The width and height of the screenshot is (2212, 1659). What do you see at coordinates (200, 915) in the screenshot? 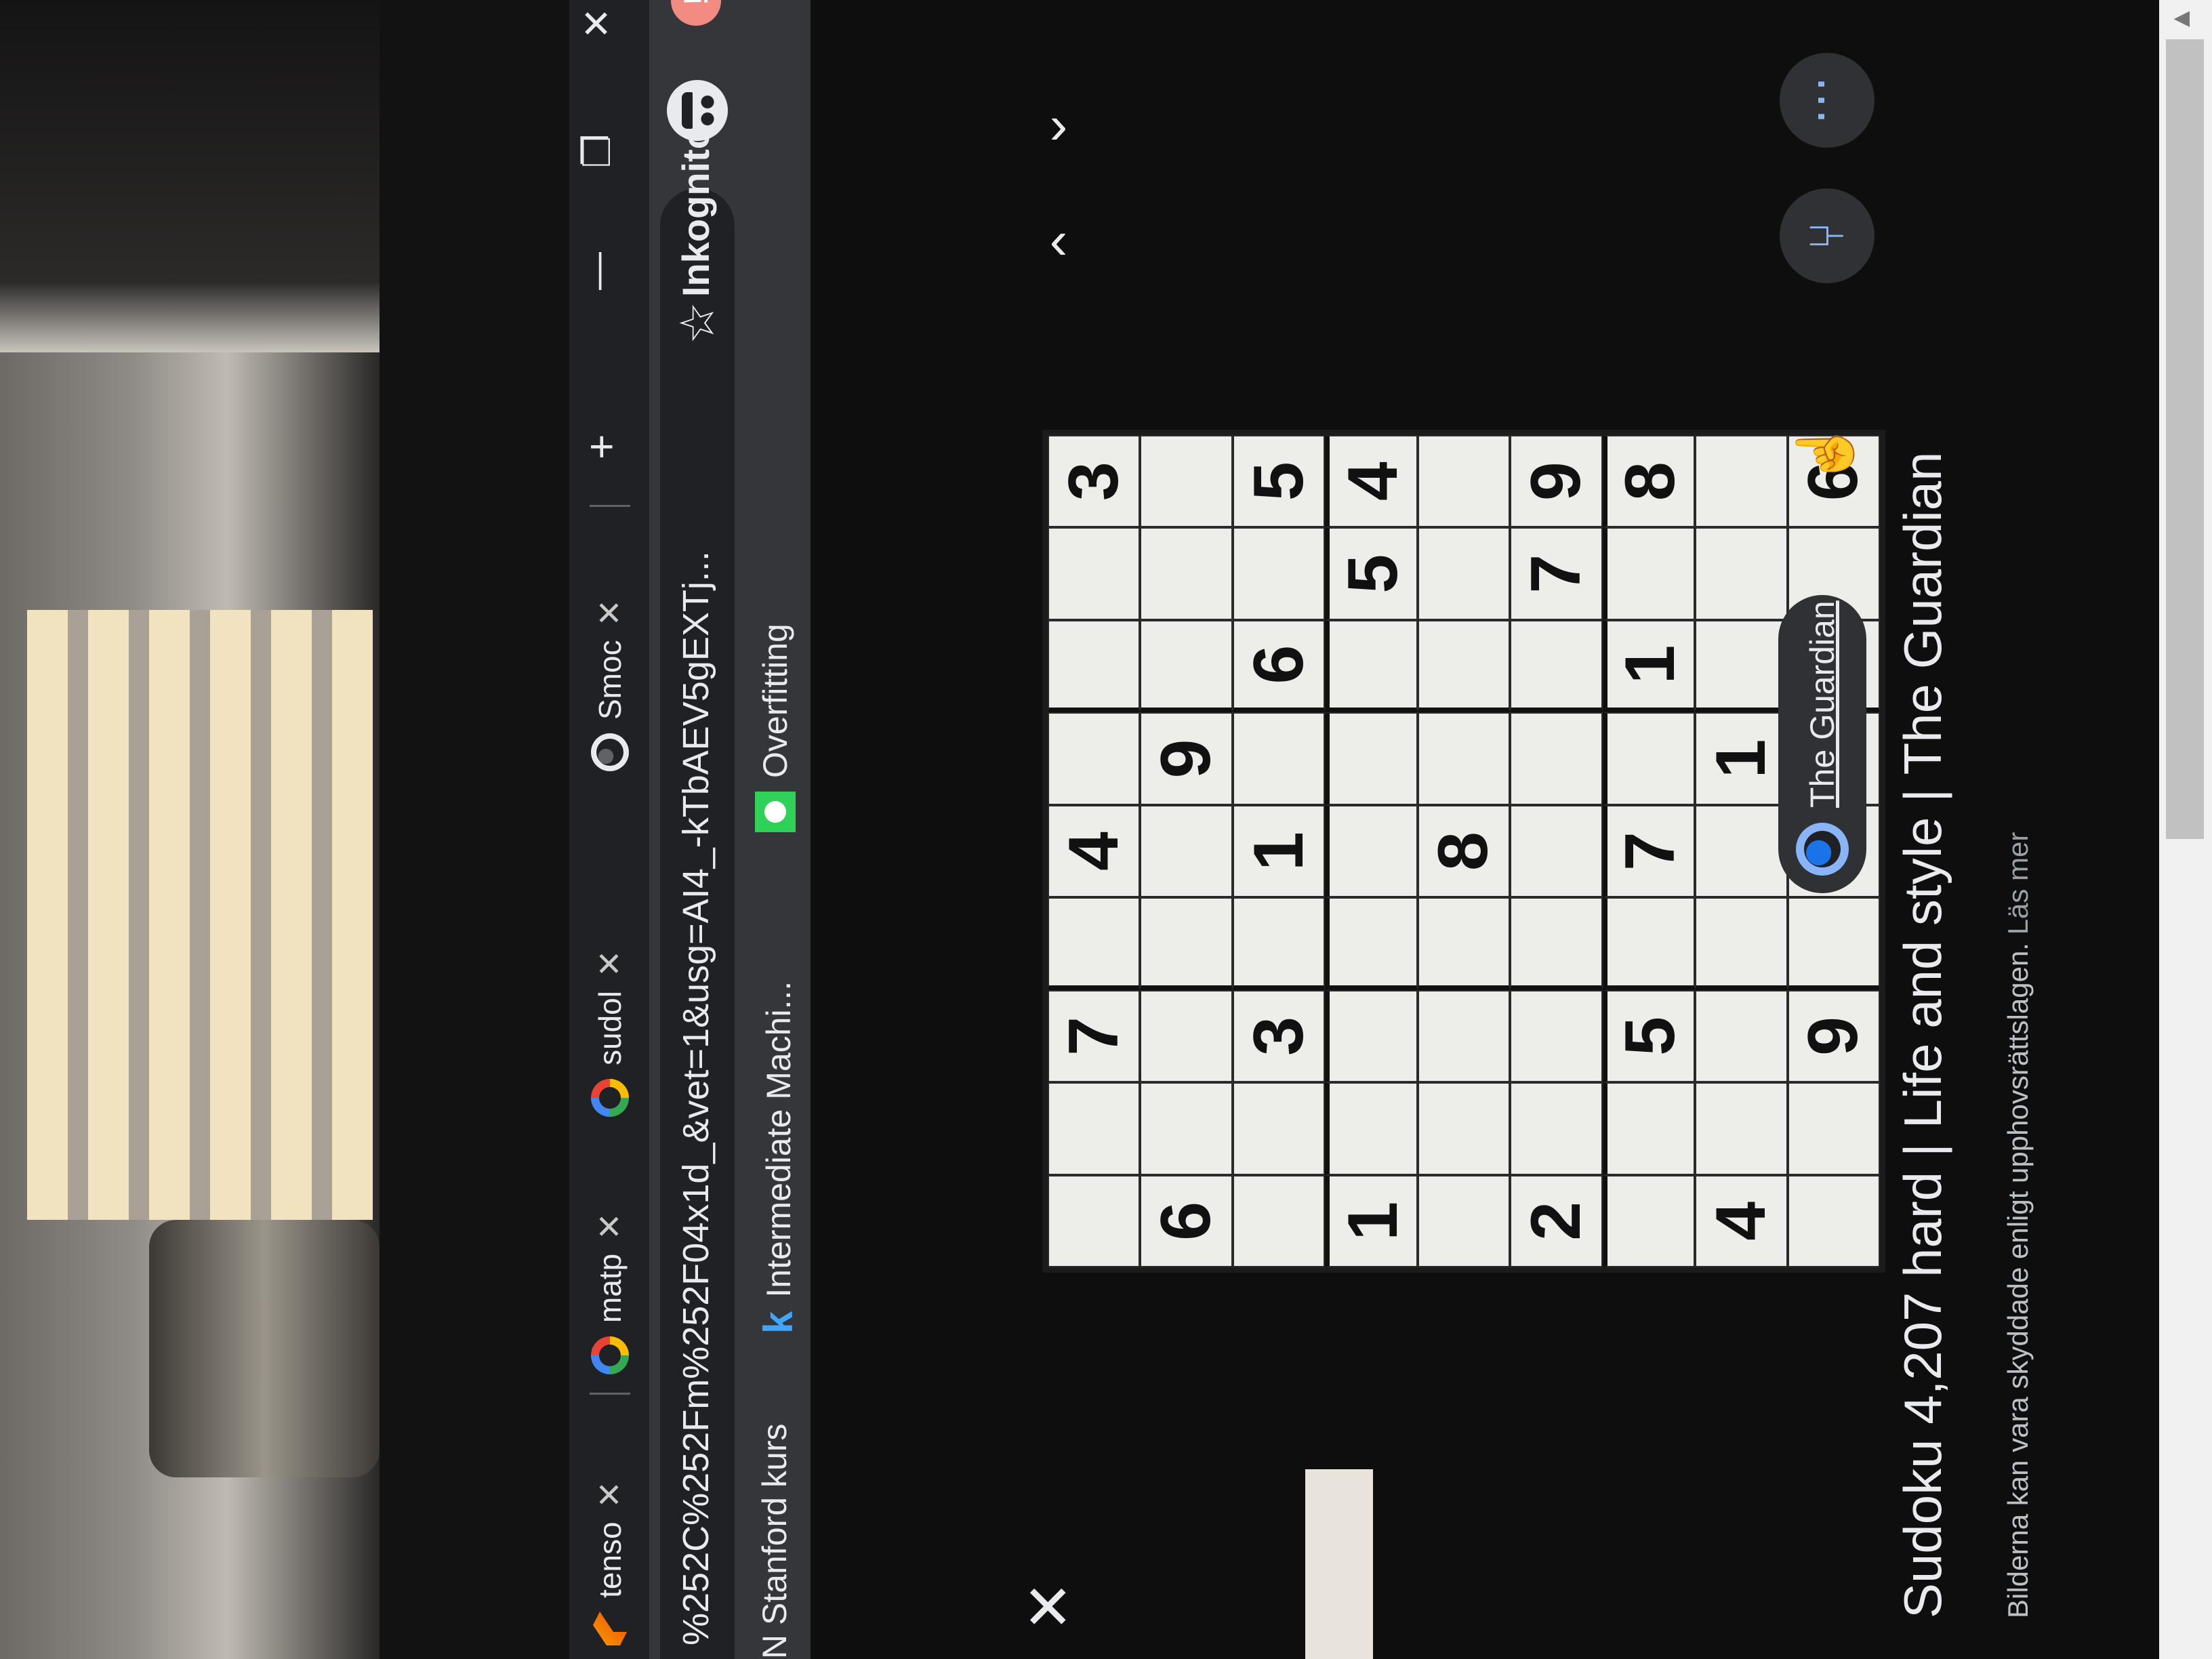
I see `window-blinds` at bounding box center [200, 915].